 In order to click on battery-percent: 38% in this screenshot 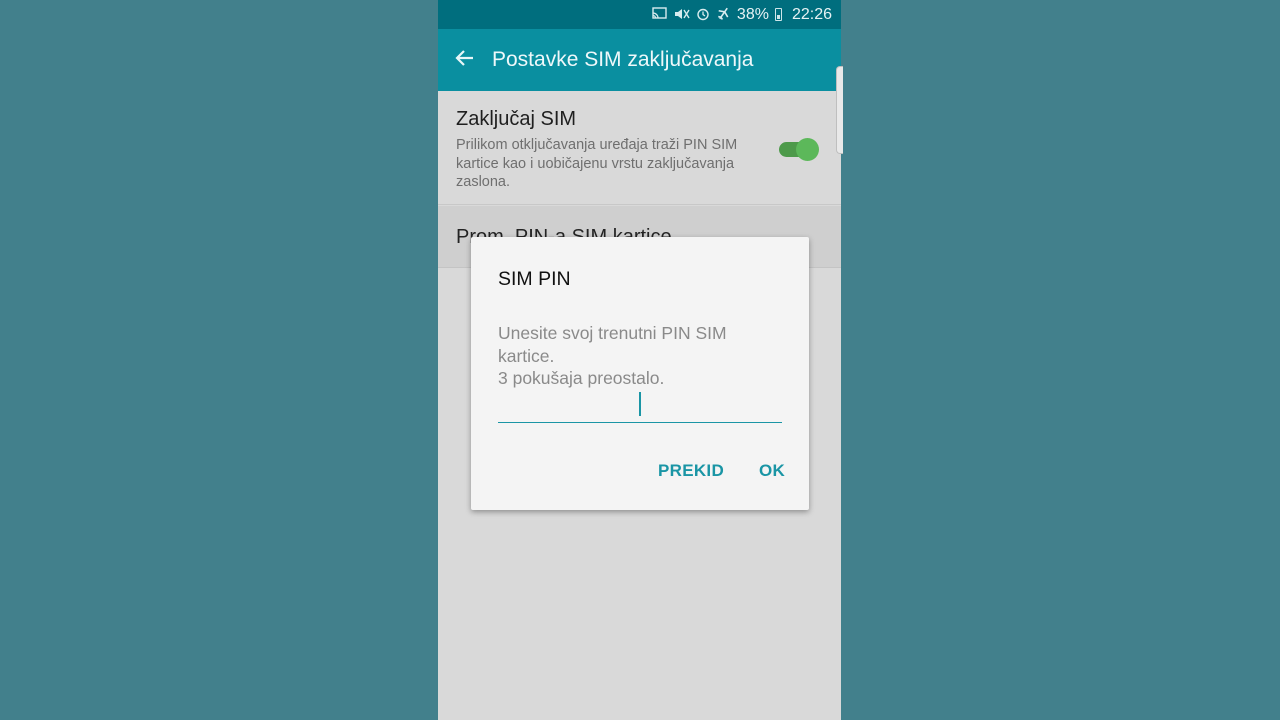, I will do `click(752, 14)`.